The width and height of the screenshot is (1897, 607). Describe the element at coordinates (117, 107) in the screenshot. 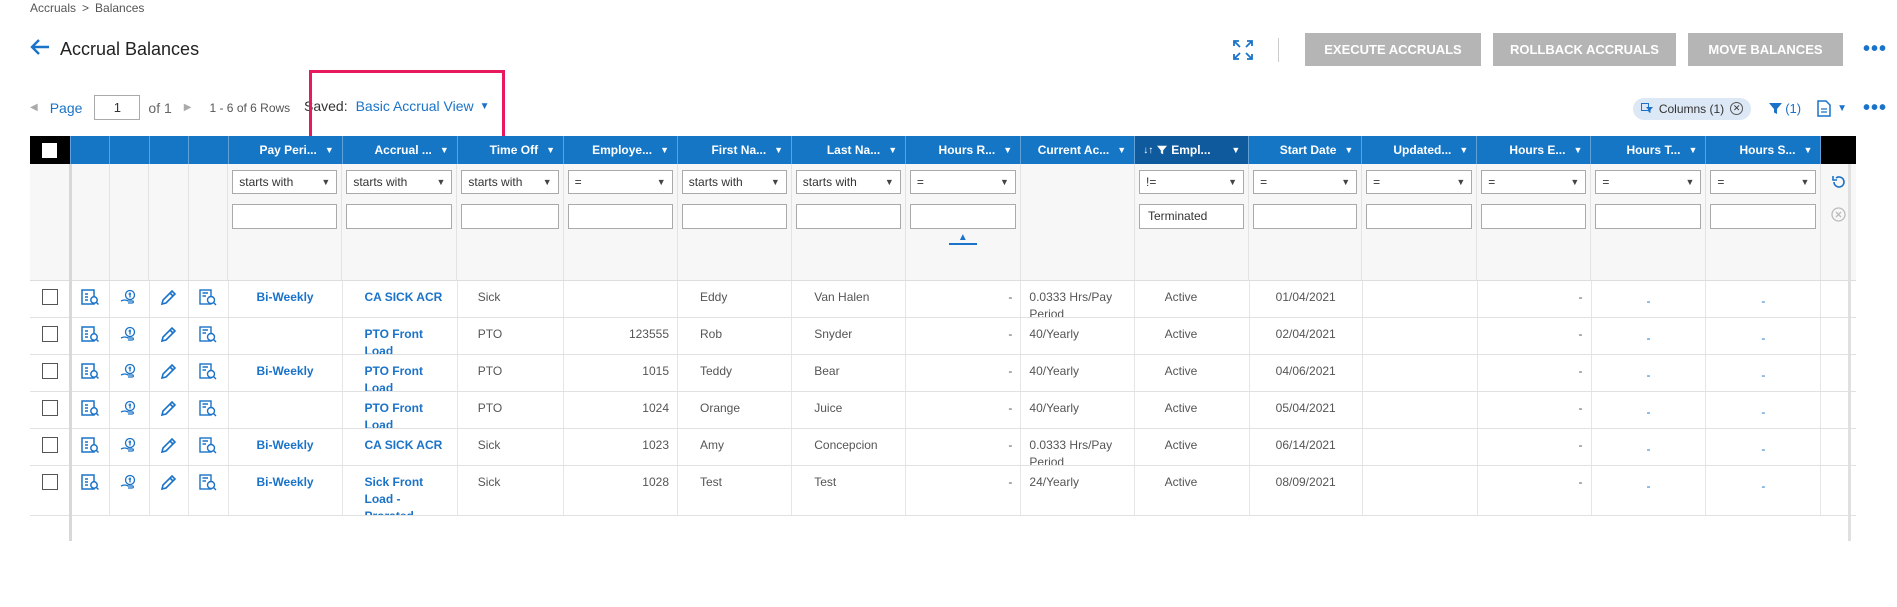

I see `page-number-input: 1` at that location.